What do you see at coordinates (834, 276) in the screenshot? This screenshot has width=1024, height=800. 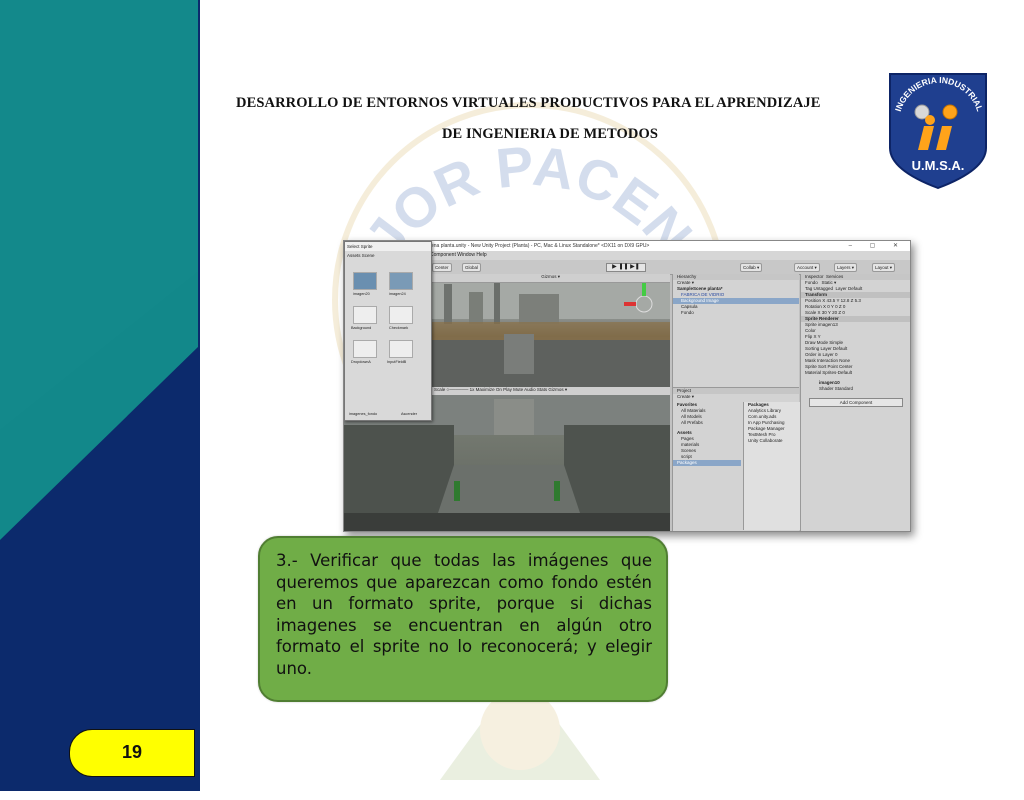 I see `services-tab: Services` at bounding box center [834, 276].